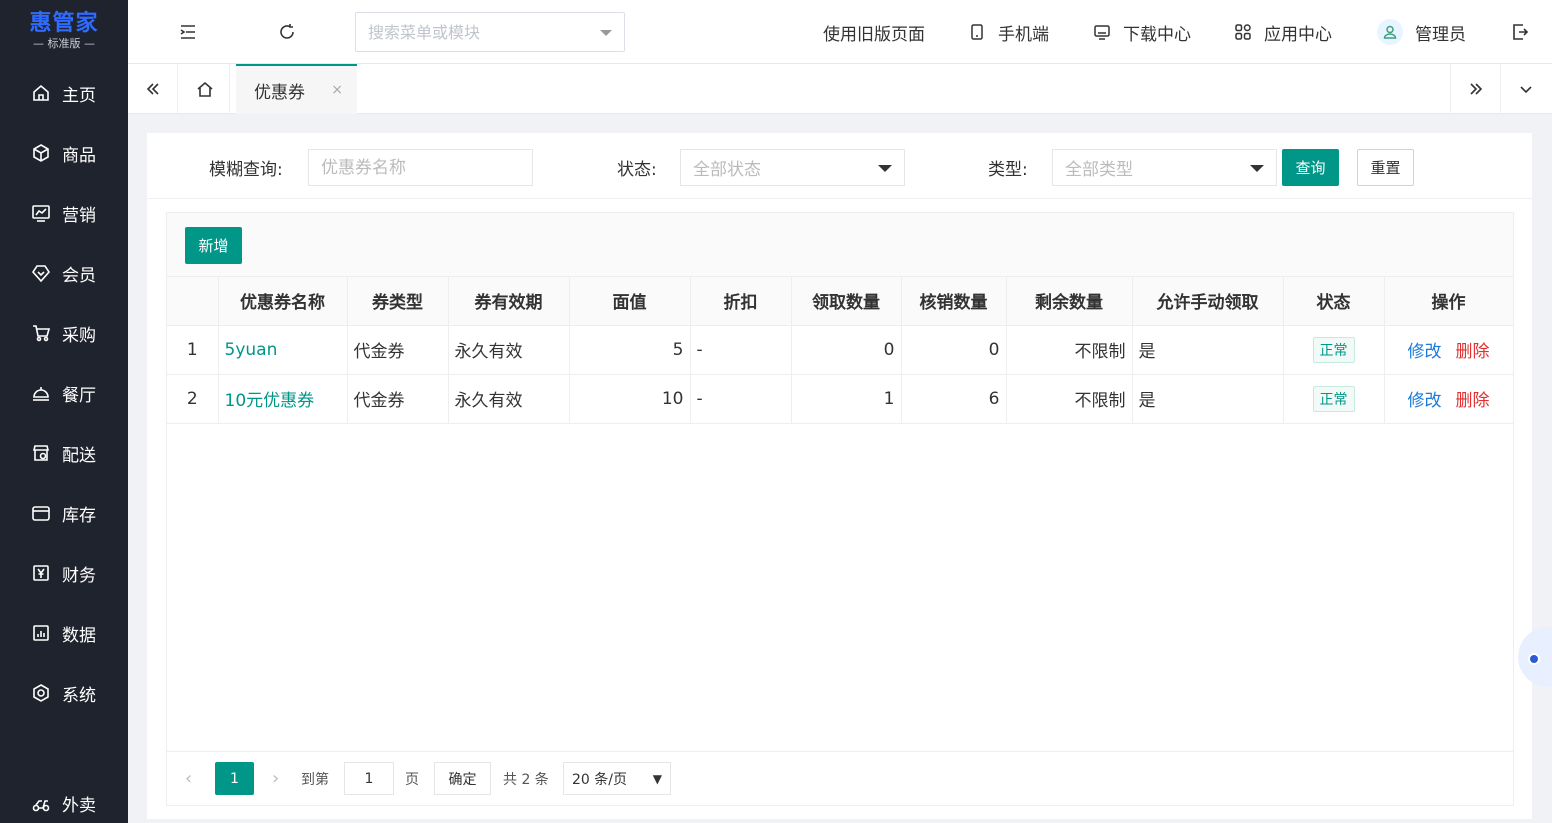 Image resolution: width=1552 pixels, height=823 pixels. I want to click on query-button: 查询, so click(1310, 167).